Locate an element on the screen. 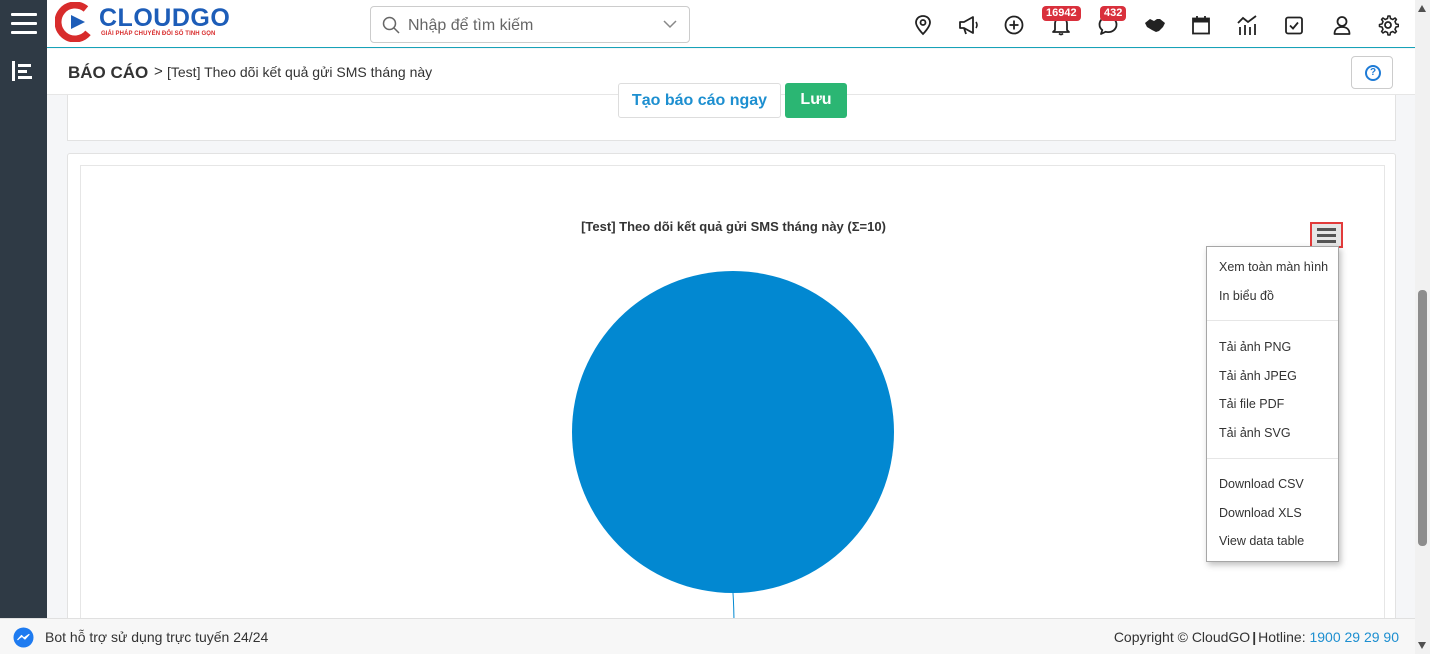 This screenshot has height=654, width=1430. scroll-up-arrow-icon is located at coordinates (1422, 8).